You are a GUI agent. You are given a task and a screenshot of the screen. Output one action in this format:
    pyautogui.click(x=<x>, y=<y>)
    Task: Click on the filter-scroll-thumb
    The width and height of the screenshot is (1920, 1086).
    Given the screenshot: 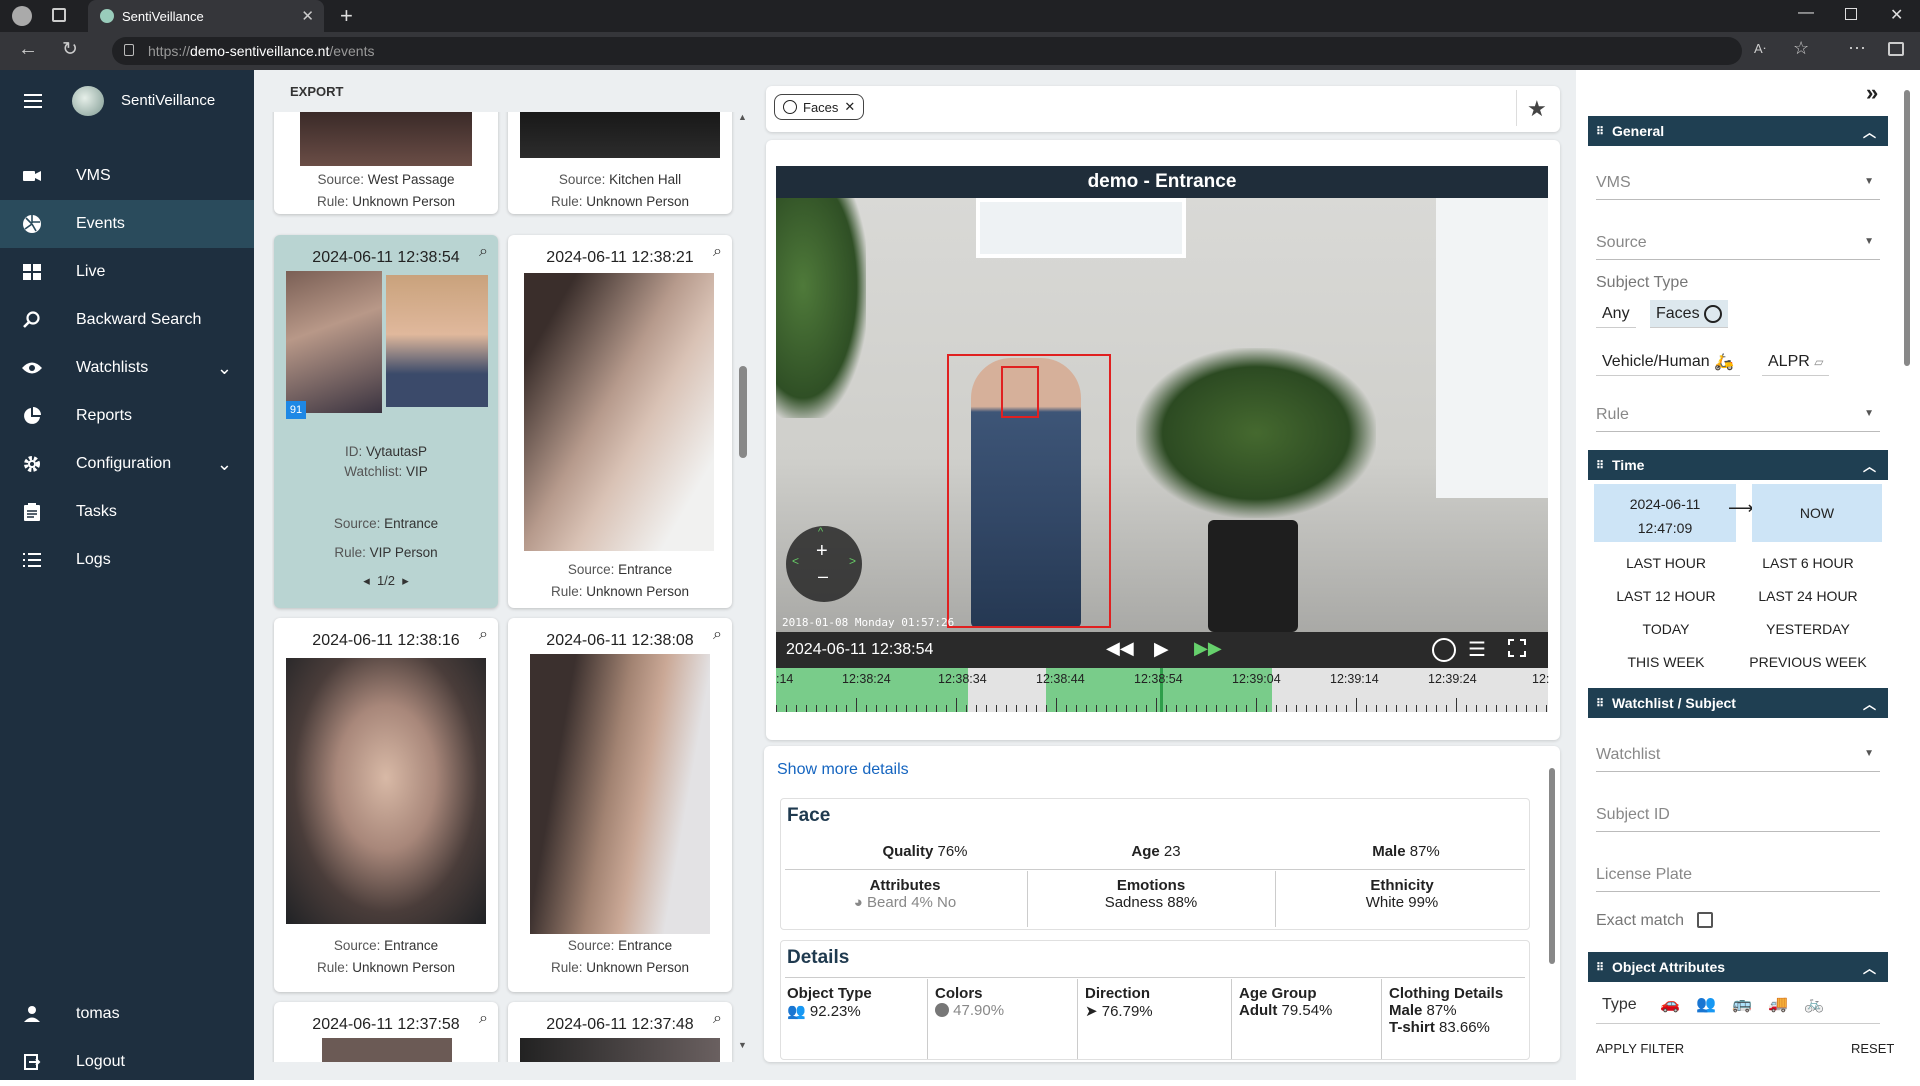 What is the action you would take?
    pyautogui.click(x=1907, y=228)
    